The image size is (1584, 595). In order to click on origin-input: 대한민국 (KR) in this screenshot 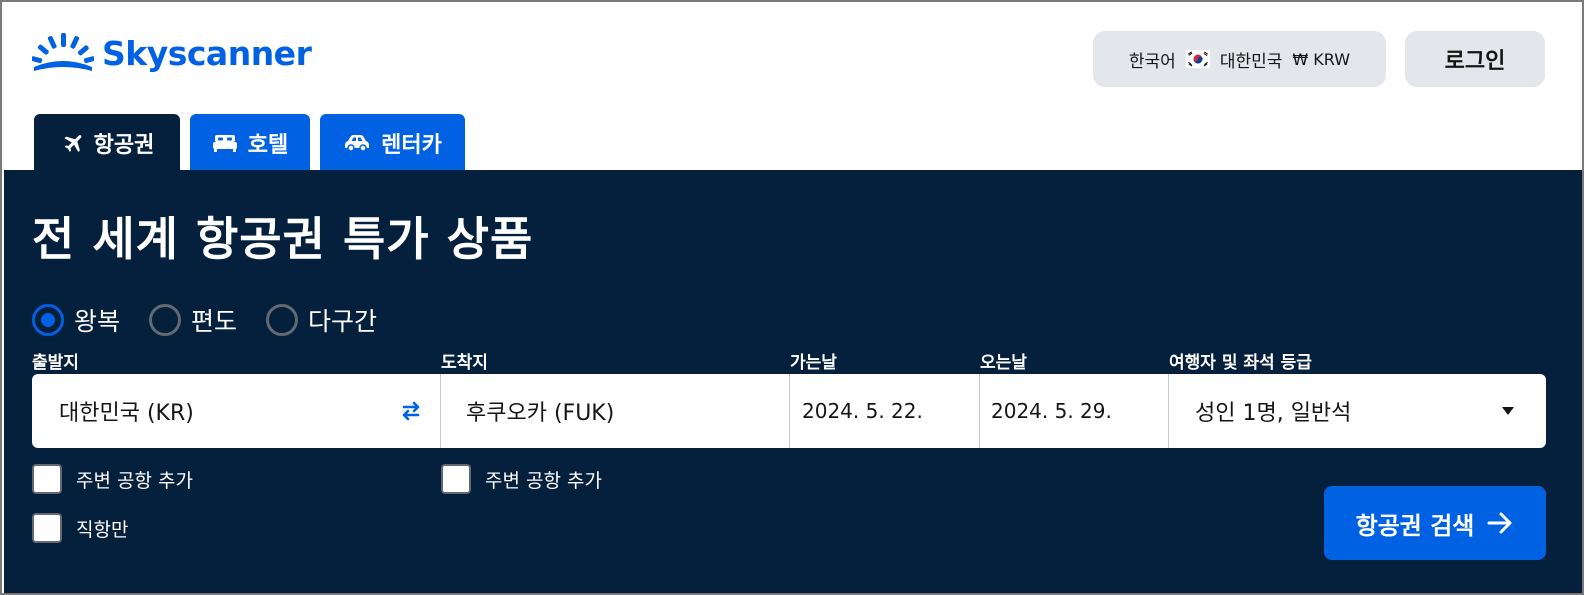, I will do `click(229, 411)`.